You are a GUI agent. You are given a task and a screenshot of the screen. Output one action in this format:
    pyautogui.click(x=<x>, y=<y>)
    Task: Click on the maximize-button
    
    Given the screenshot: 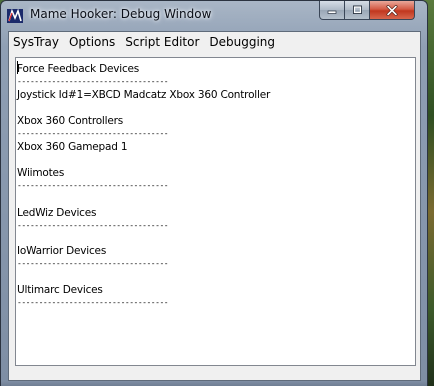 What is the action you would take?
    pyautogui.click(x=357, y=10)
    